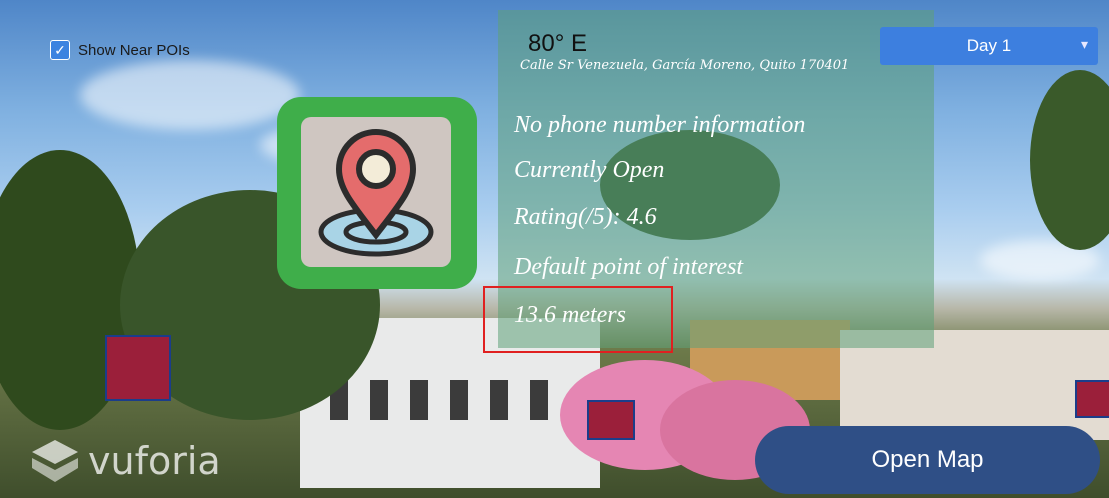 This screenshot has width=1109, height=498. I want to click on distance-highlight-box, so click(578, 319).